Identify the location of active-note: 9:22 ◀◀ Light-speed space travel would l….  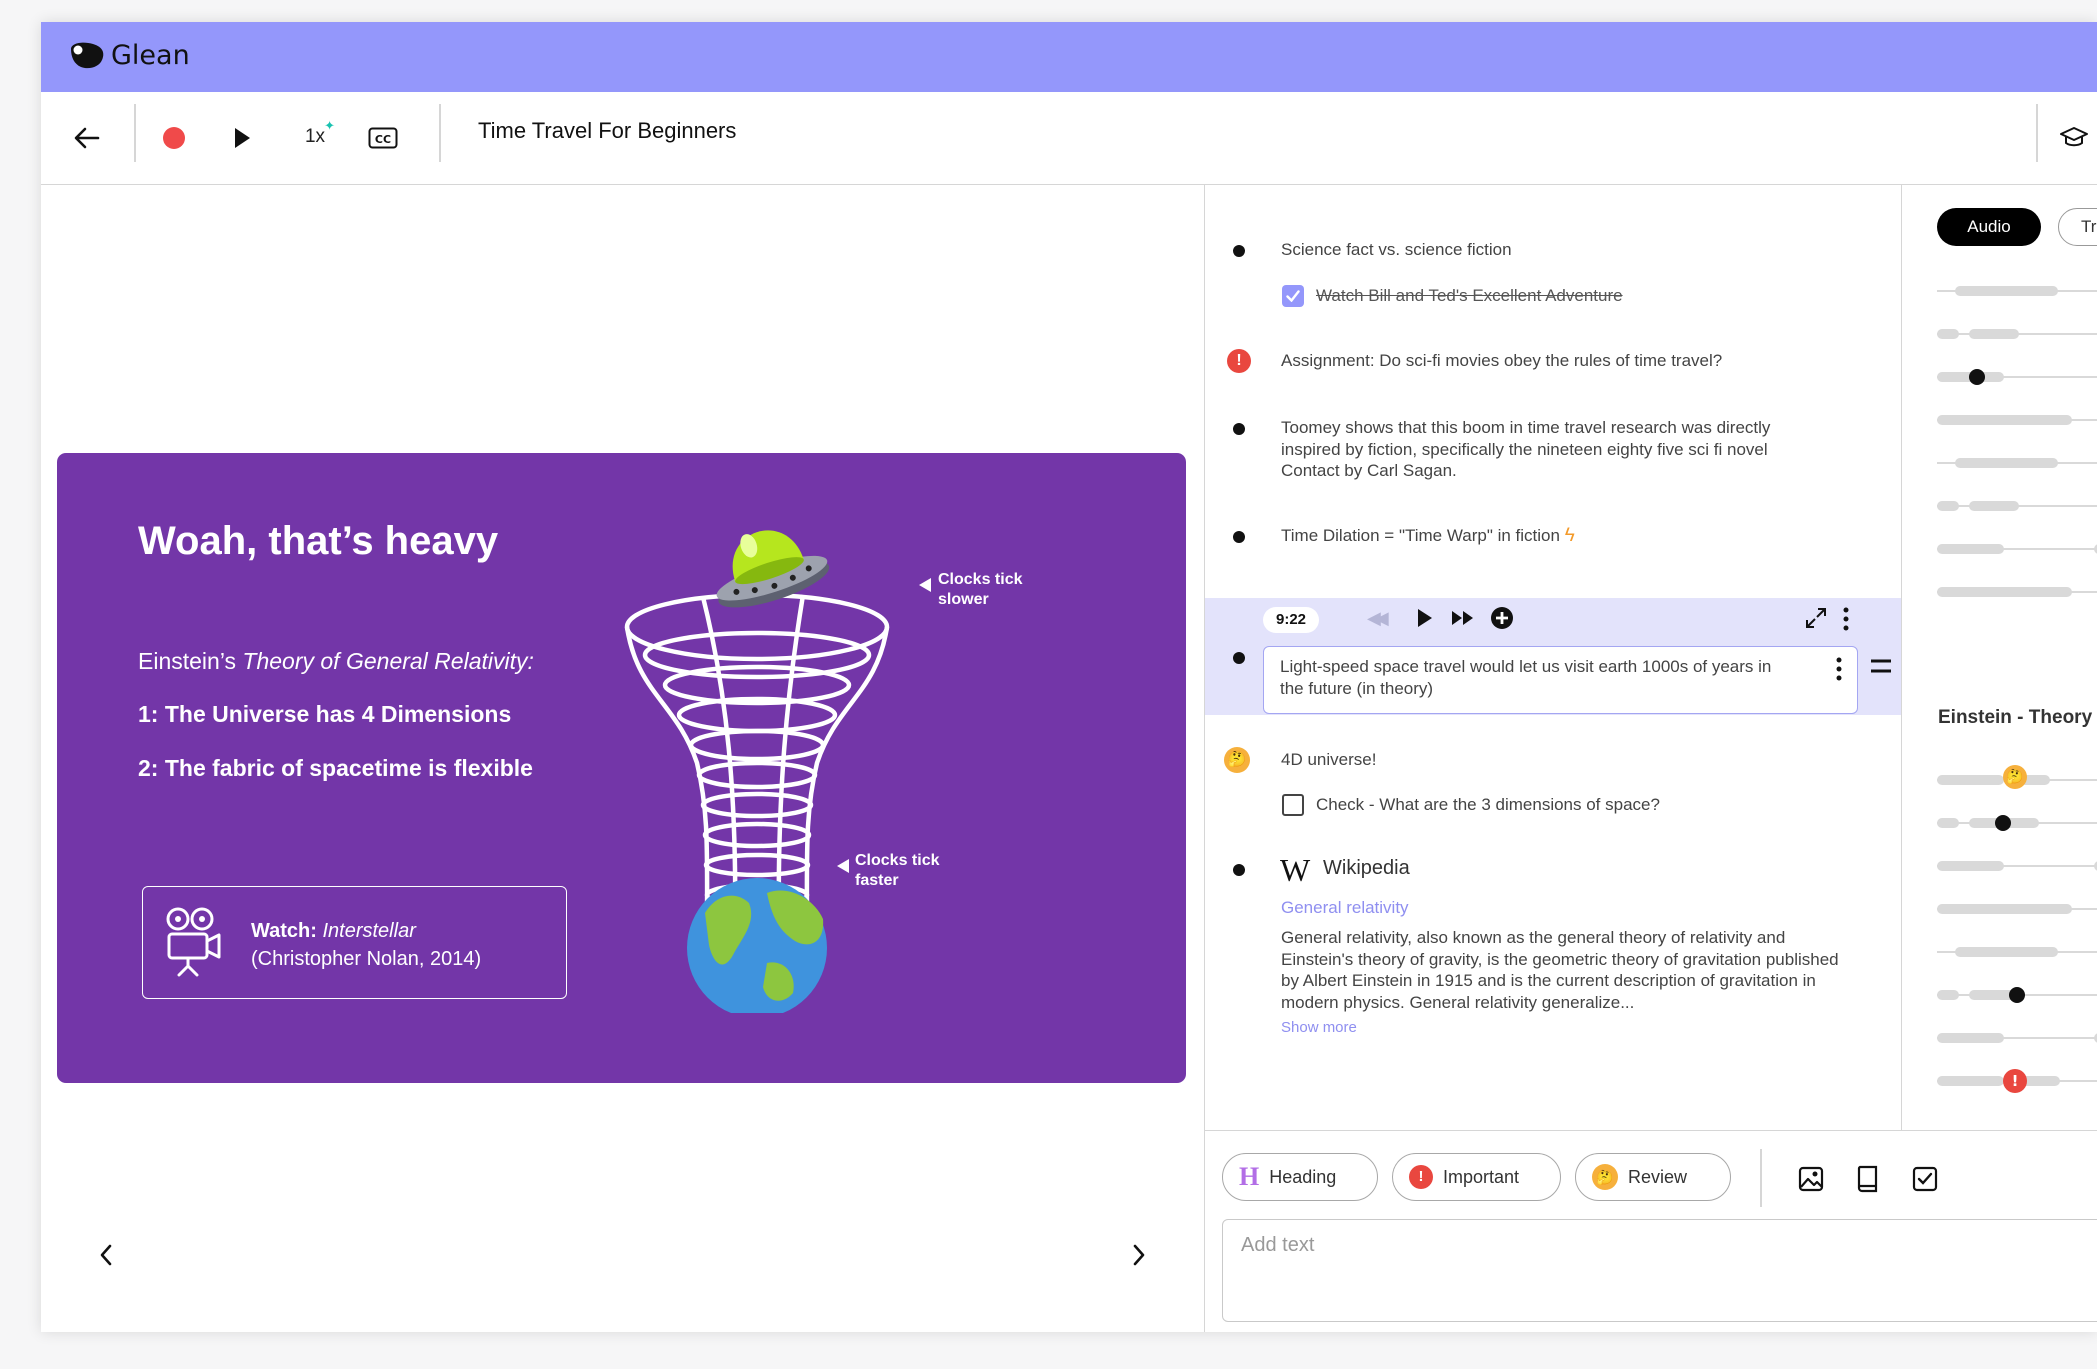
(1553, 656).